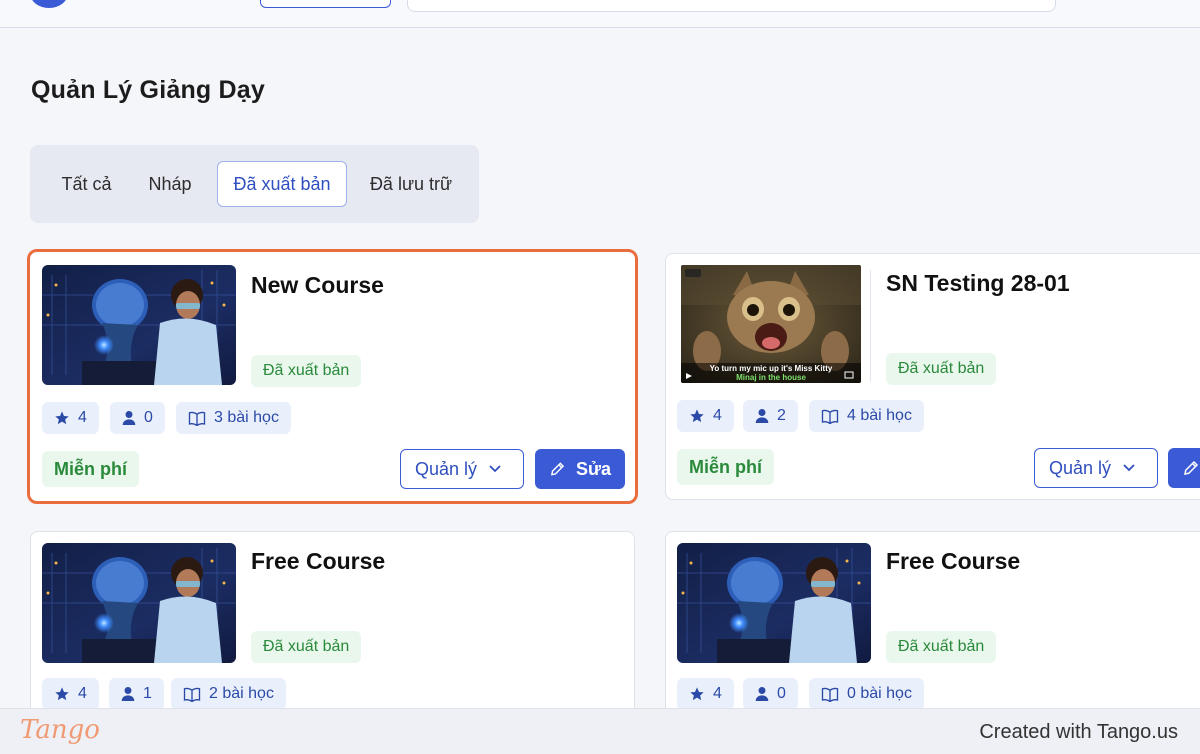  What do you see at coordinates (978, 283) in the screenshot?
I see `course-title: SN Testing 28-01` at bounding box center [978, 283].